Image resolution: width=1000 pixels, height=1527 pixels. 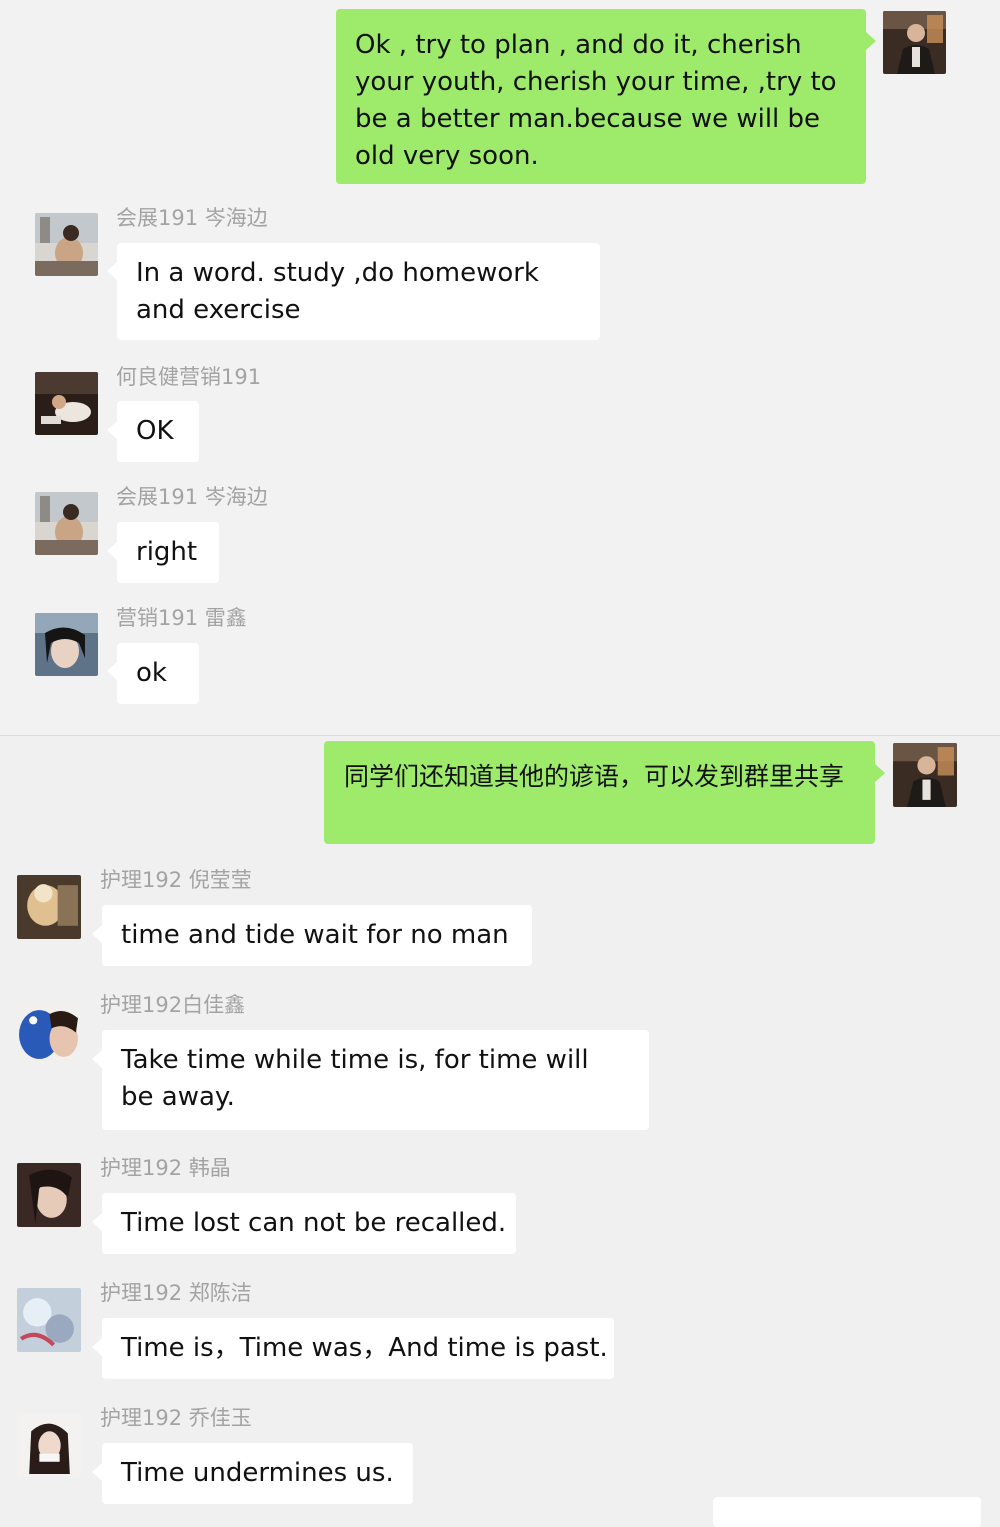 I want to click on incoming-message-bubble: Time lost can not be recalled., so click(x=309, y=1223).